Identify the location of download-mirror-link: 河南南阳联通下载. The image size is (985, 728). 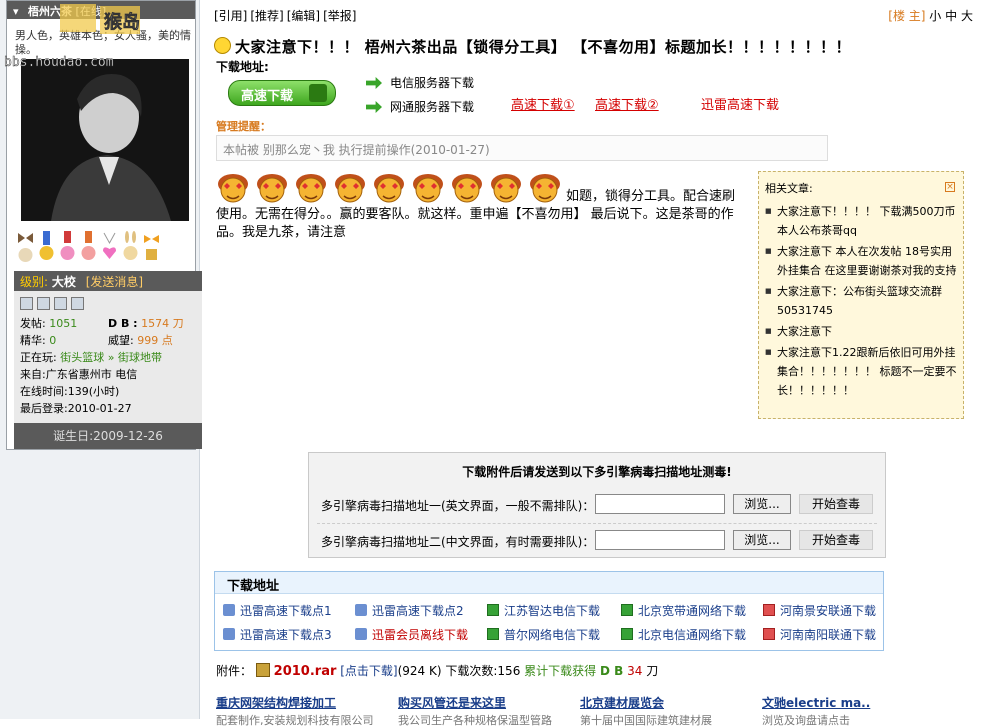
(819, 634).